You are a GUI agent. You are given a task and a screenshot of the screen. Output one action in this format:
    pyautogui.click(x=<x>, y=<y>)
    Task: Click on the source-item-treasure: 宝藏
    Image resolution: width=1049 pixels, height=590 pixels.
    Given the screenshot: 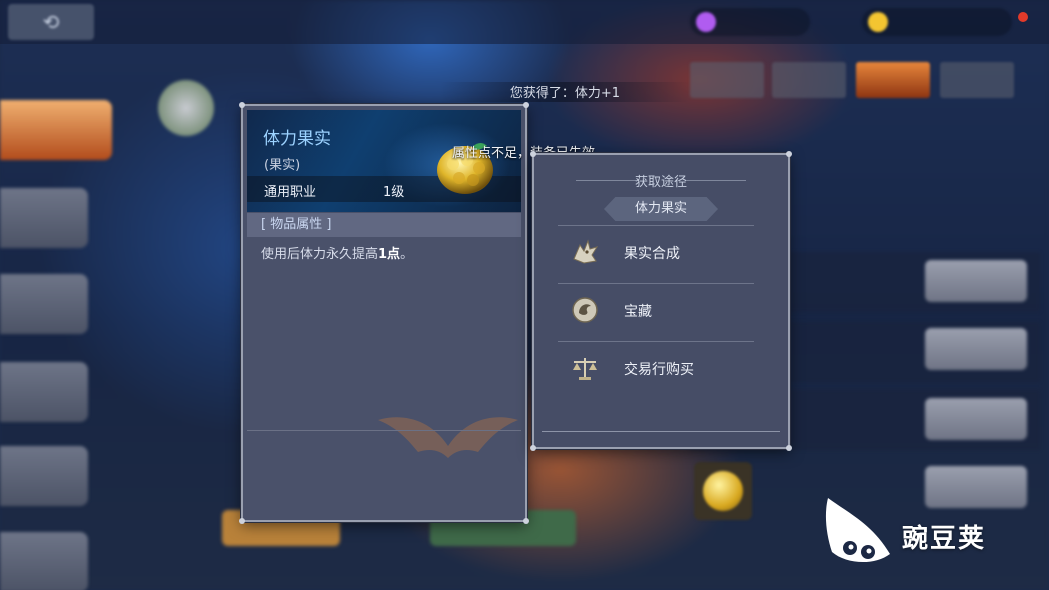 What is the action you would take?
    pyautogui.click(x=661, y=312)
    